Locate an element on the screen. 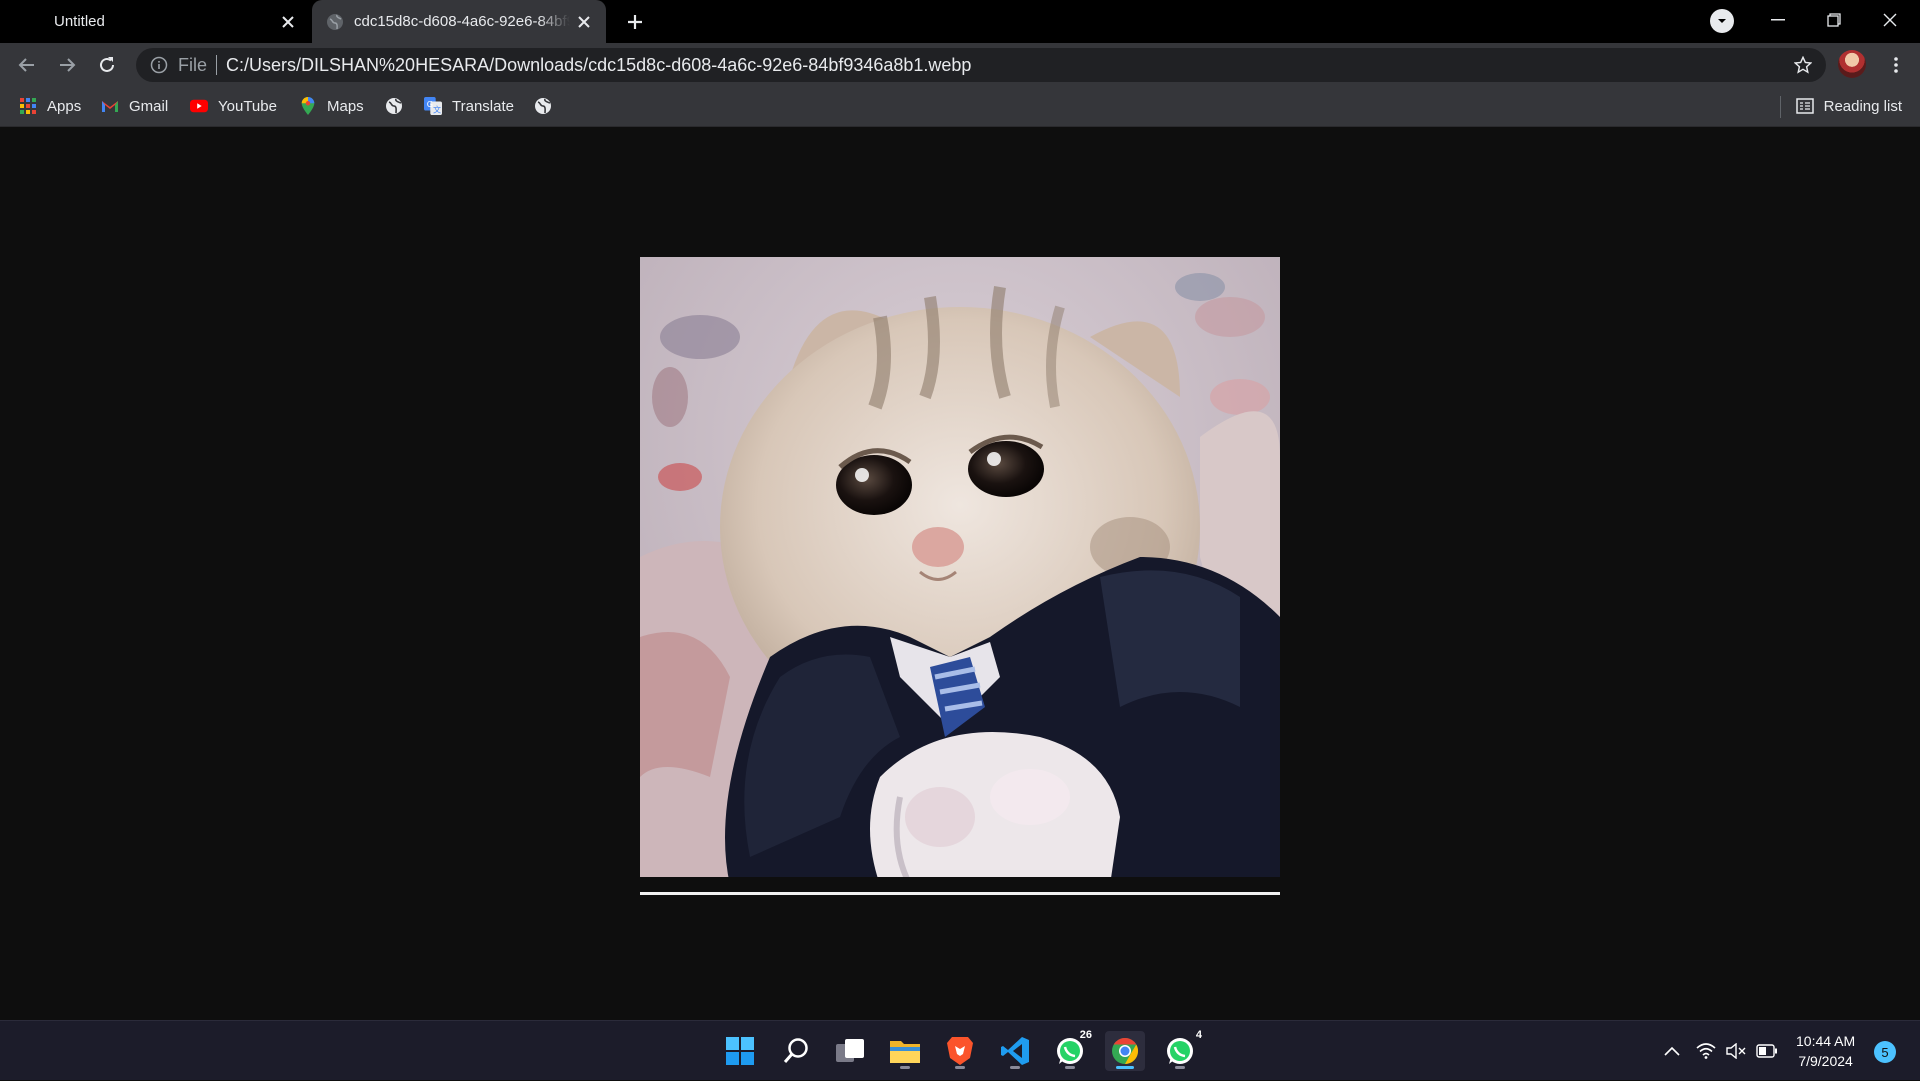 This screenshot has width=1920, height=1081. close-window-button is located at coordinates (1890, 20).